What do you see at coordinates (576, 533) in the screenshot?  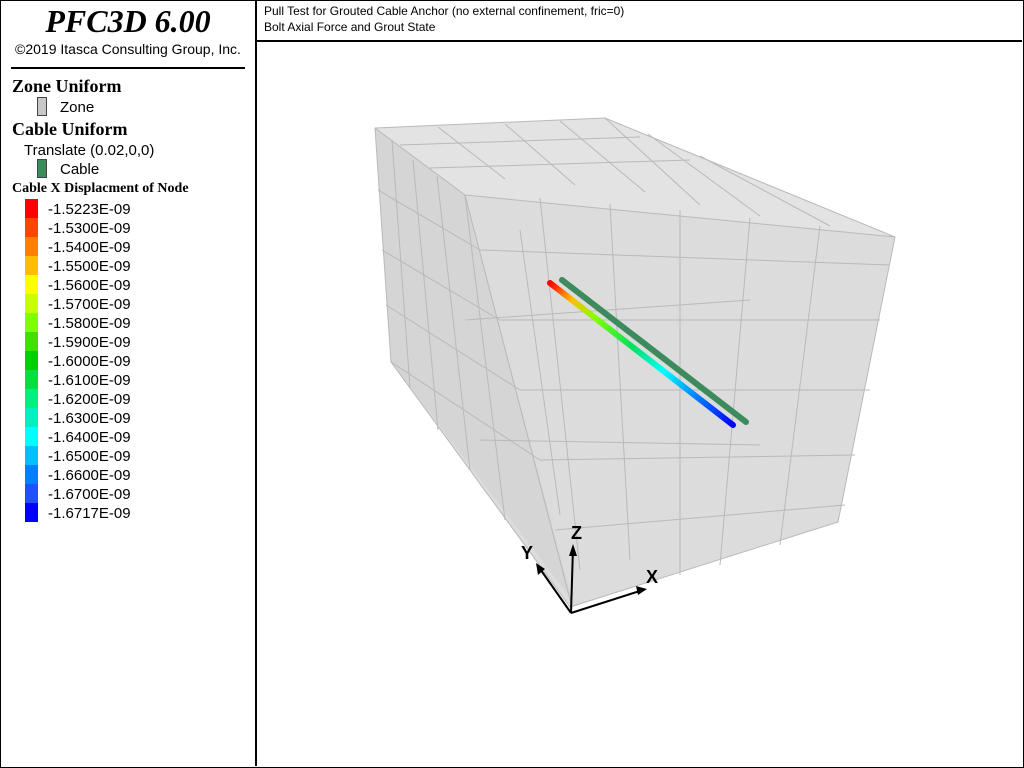 I see `z-axis-label: Z` at bounding box center [576, 533].